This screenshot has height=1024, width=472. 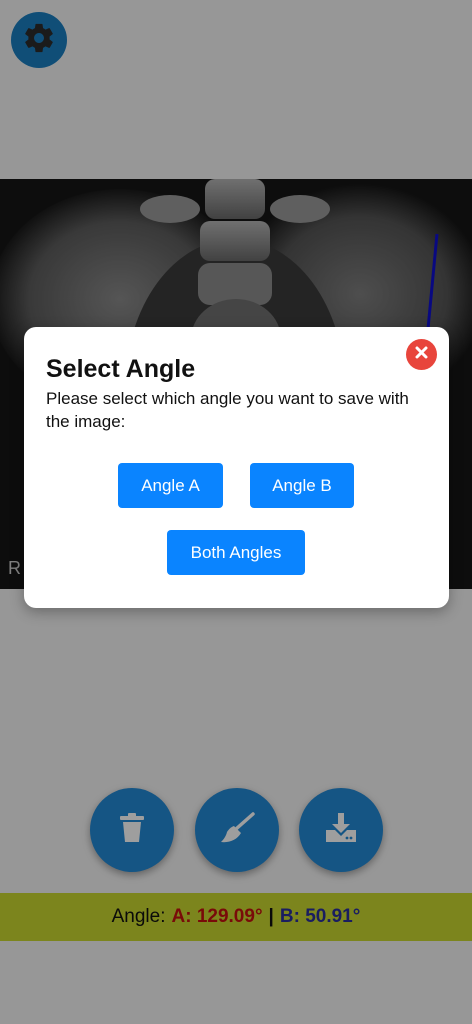 I want to click on angle-a-button: Angle A, so click(x=170, y=485).